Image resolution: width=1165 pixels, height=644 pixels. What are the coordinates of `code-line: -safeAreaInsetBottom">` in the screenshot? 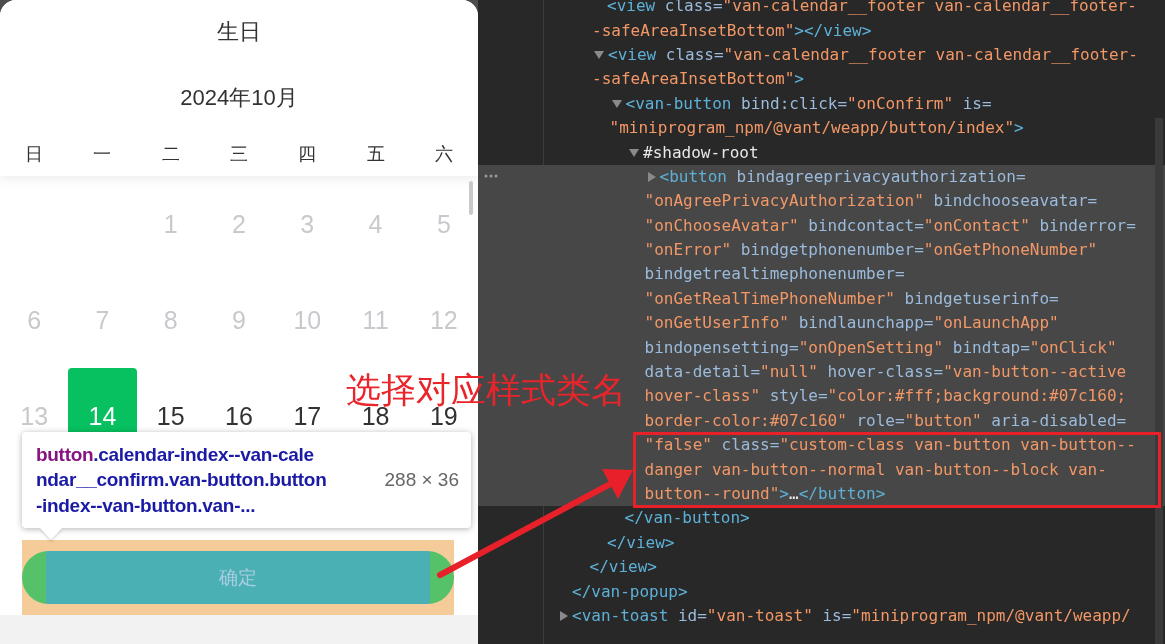 It's located at (698, 79).